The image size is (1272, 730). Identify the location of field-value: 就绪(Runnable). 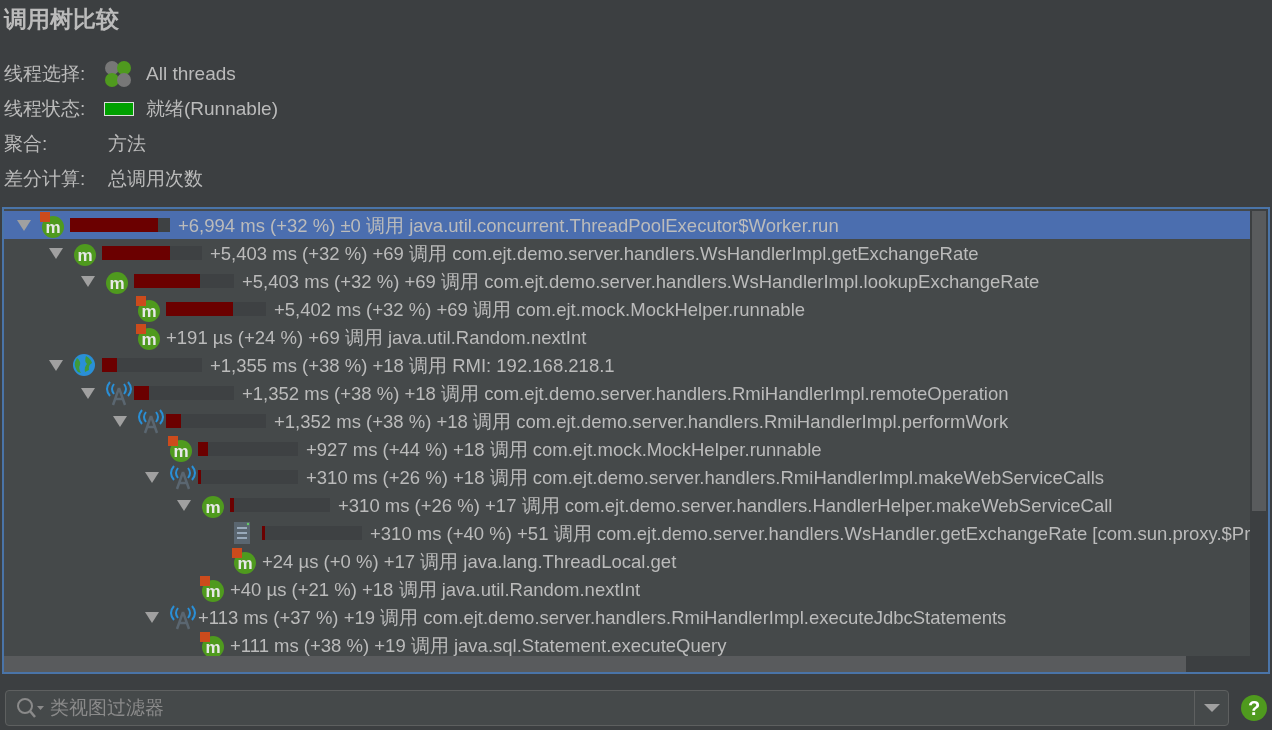
(212, 108).